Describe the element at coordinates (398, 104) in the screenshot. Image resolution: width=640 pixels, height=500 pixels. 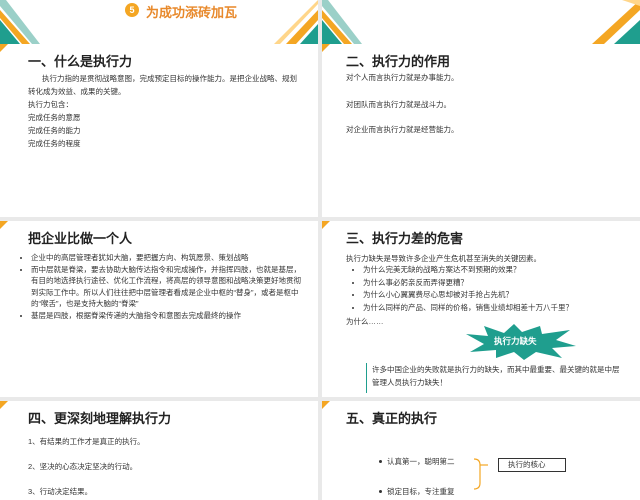
I see `role-line: 对团队而言执行力就是战斗力。` at that location.